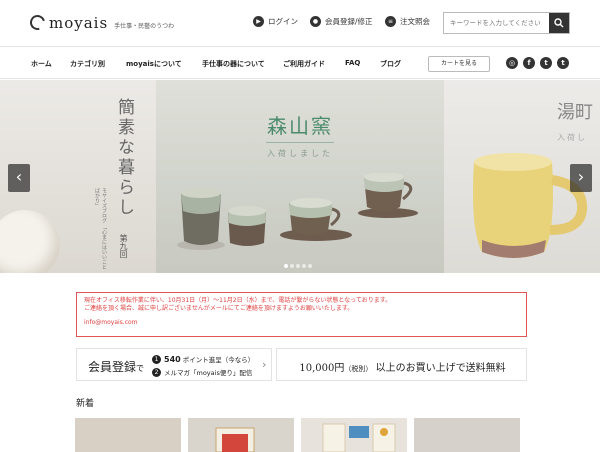 This screenshot has height=452, width=600. I want to click on new-arrivals-title: 新着, so click(85, 404).